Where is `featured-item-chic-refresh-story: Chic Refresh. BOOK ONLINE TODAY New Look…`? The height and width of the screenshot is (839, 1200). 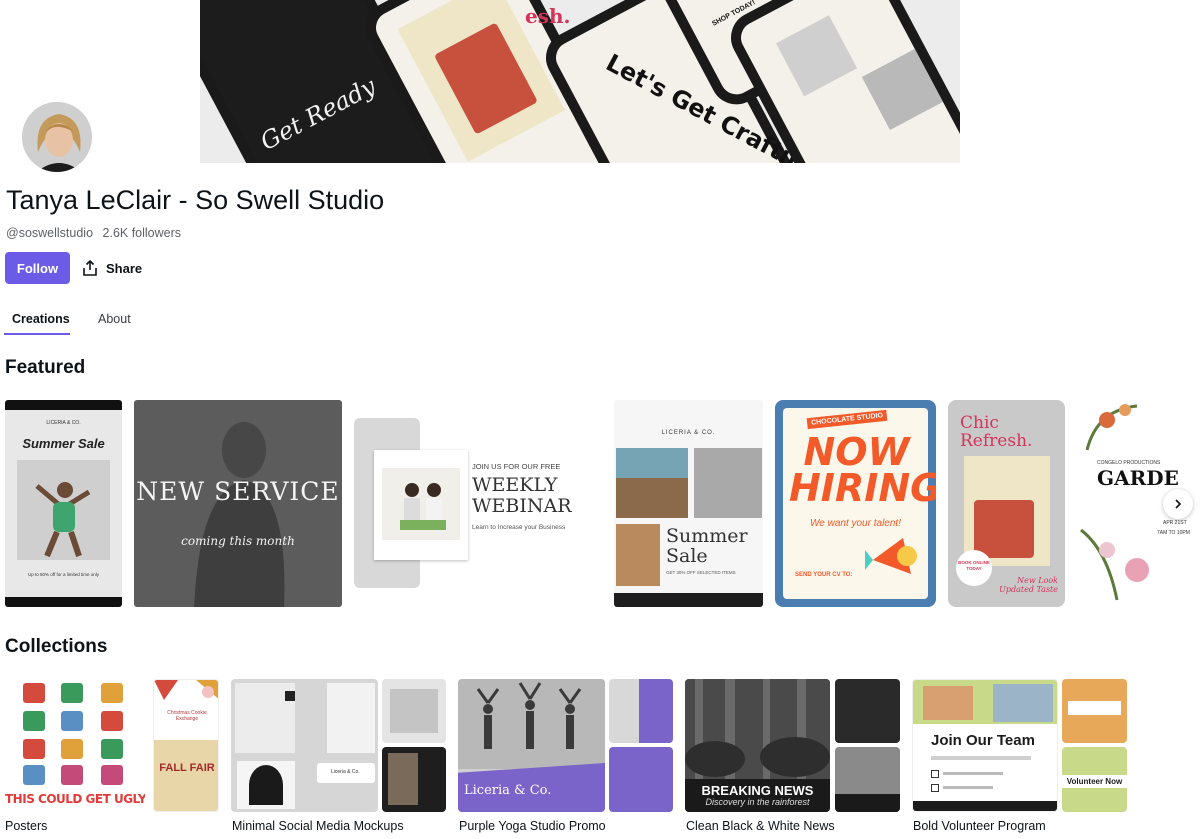
featured-item-chic-refresh-story: Chic Refresh. BOOK ONLINE TODAY New Look… is located at coordinates (1006, 503).